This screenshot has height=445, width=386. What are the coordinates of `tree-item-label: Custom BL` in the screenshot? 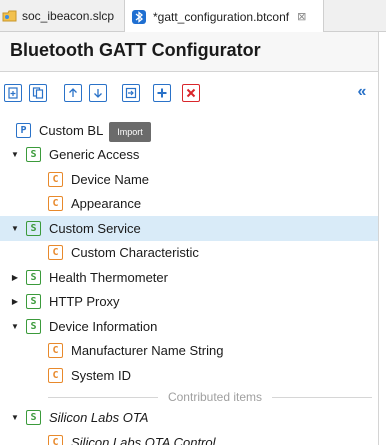 It's located at (71, 130).